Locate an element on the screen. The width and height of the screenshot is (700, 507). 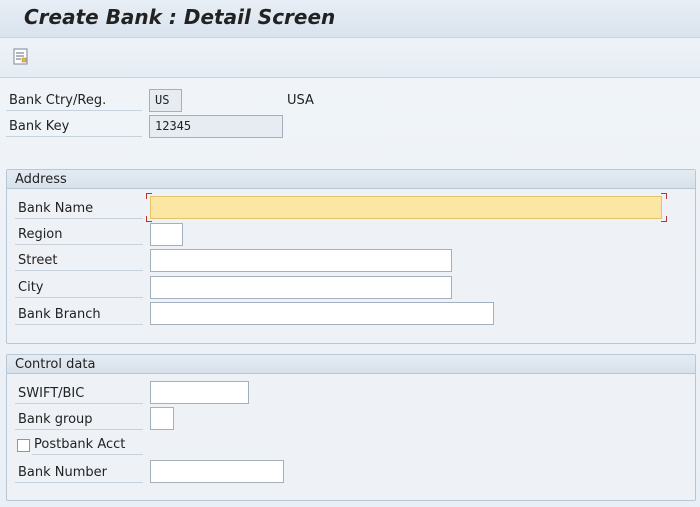
bank-name-field is located at coordinates (406, 207).